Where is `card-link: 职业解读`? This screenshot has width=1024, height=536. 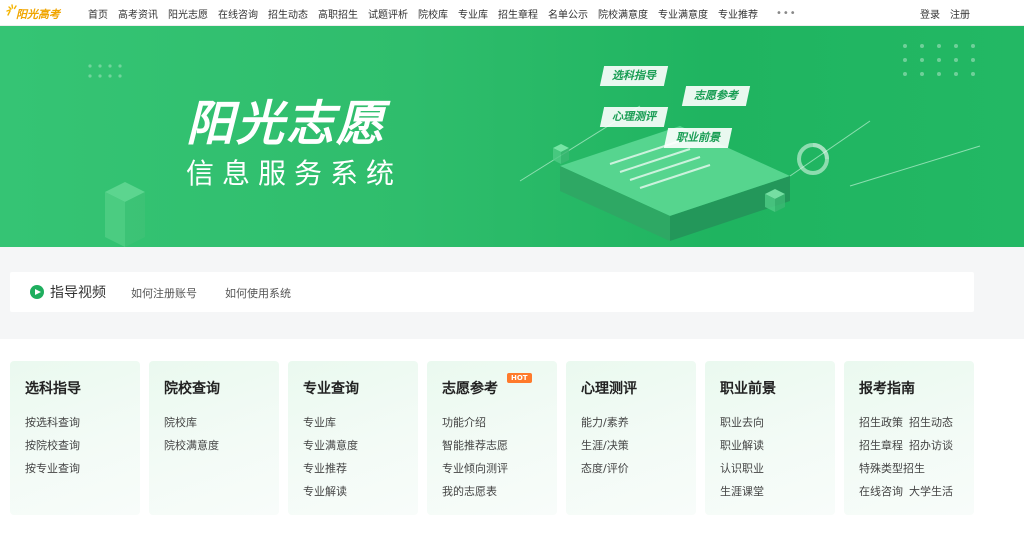
card-link: 职业解读 is located at coordinates (742, 445).